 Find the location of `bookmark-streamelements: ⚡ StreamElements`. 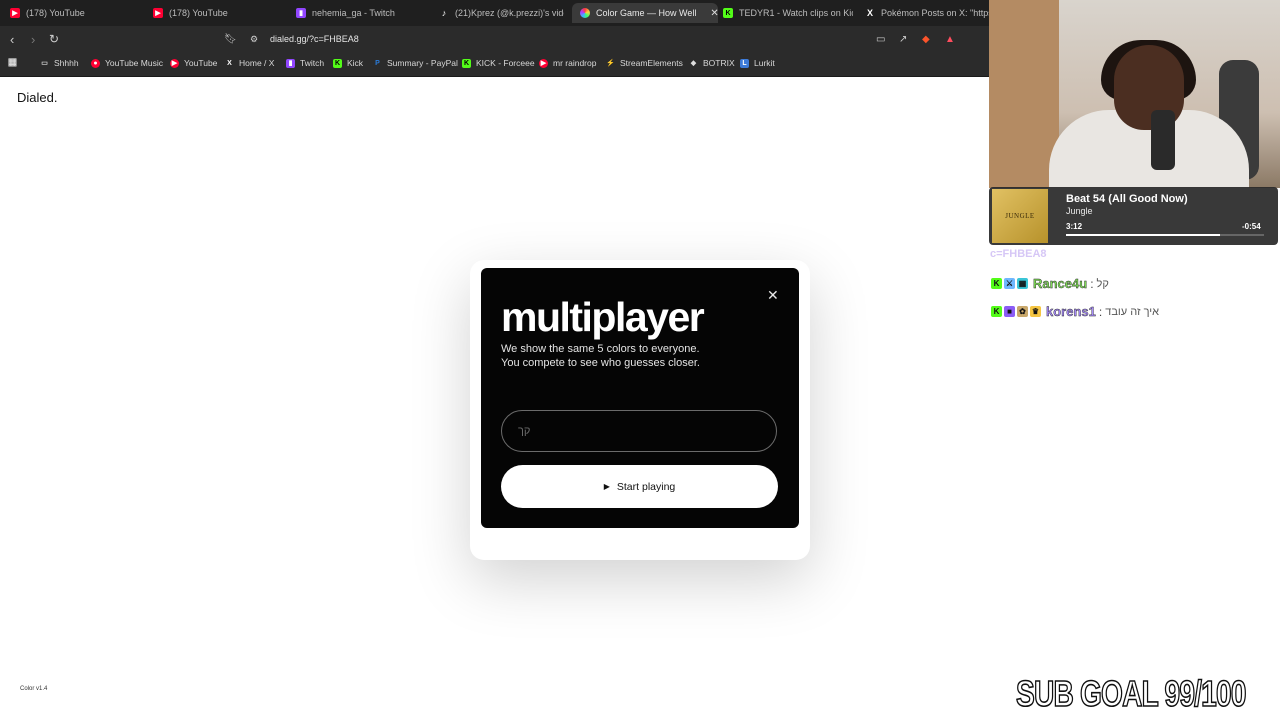

bookmark-streamelements: ⚡ StreamElements is located at coordinates (644, 63).